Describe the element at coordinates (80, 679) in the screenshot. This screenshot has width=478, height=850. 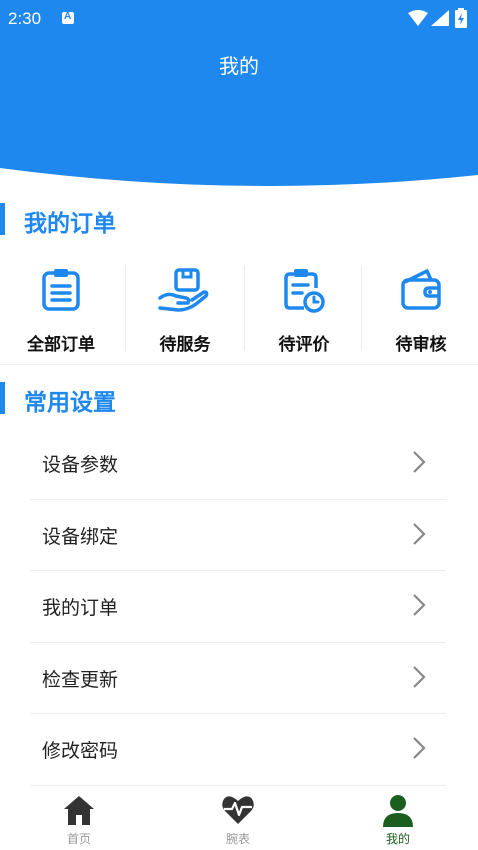
I see `menu-item-label: 检查更新` at that location.